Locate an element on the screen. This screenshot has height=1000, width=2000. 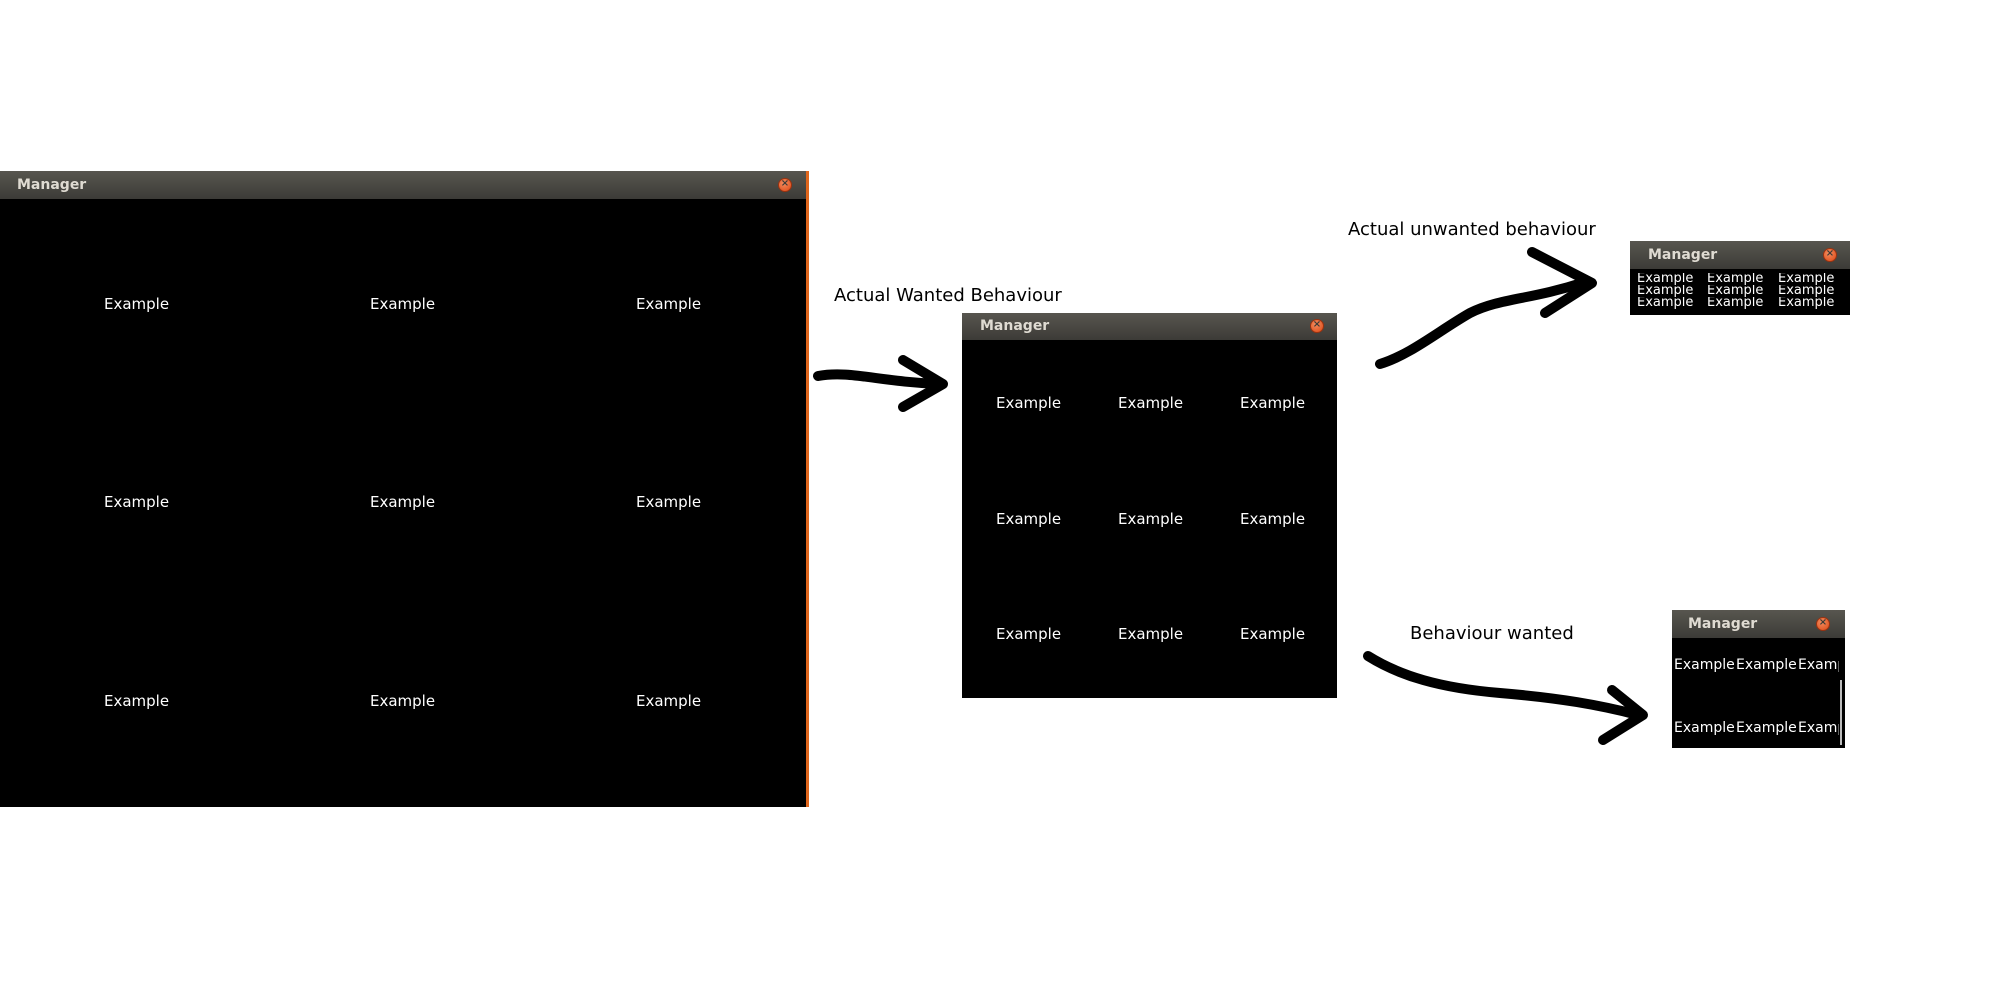
arrow-to-unwanted is located at coordinates (1486, 308).